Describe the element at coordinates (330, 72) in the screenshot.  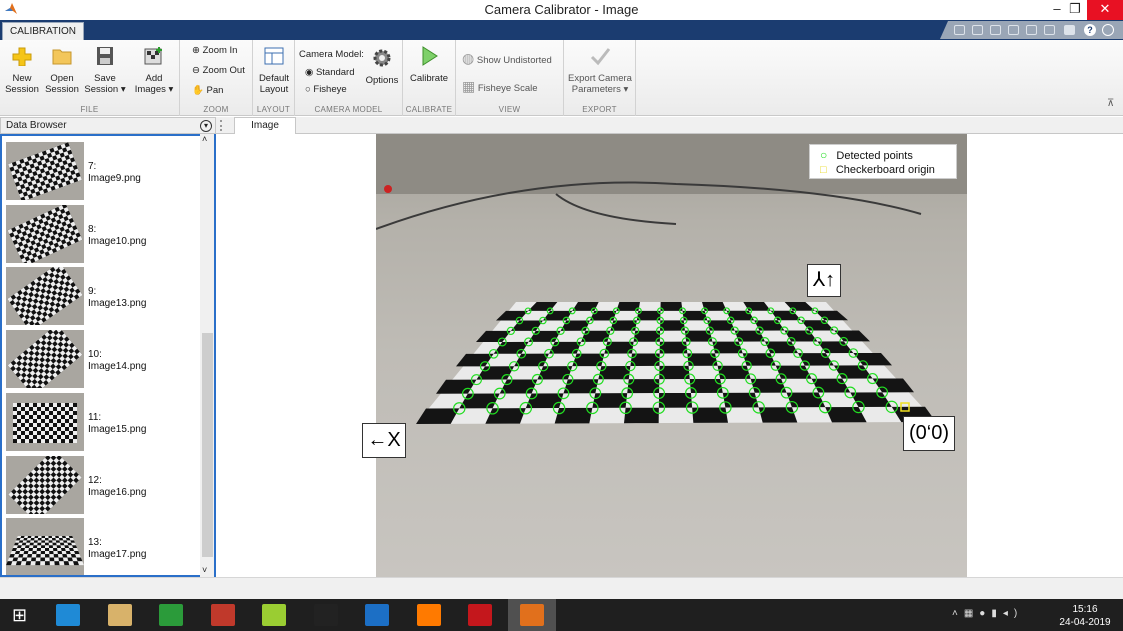
I see `standard-radio: ◉ Standard` at that location.